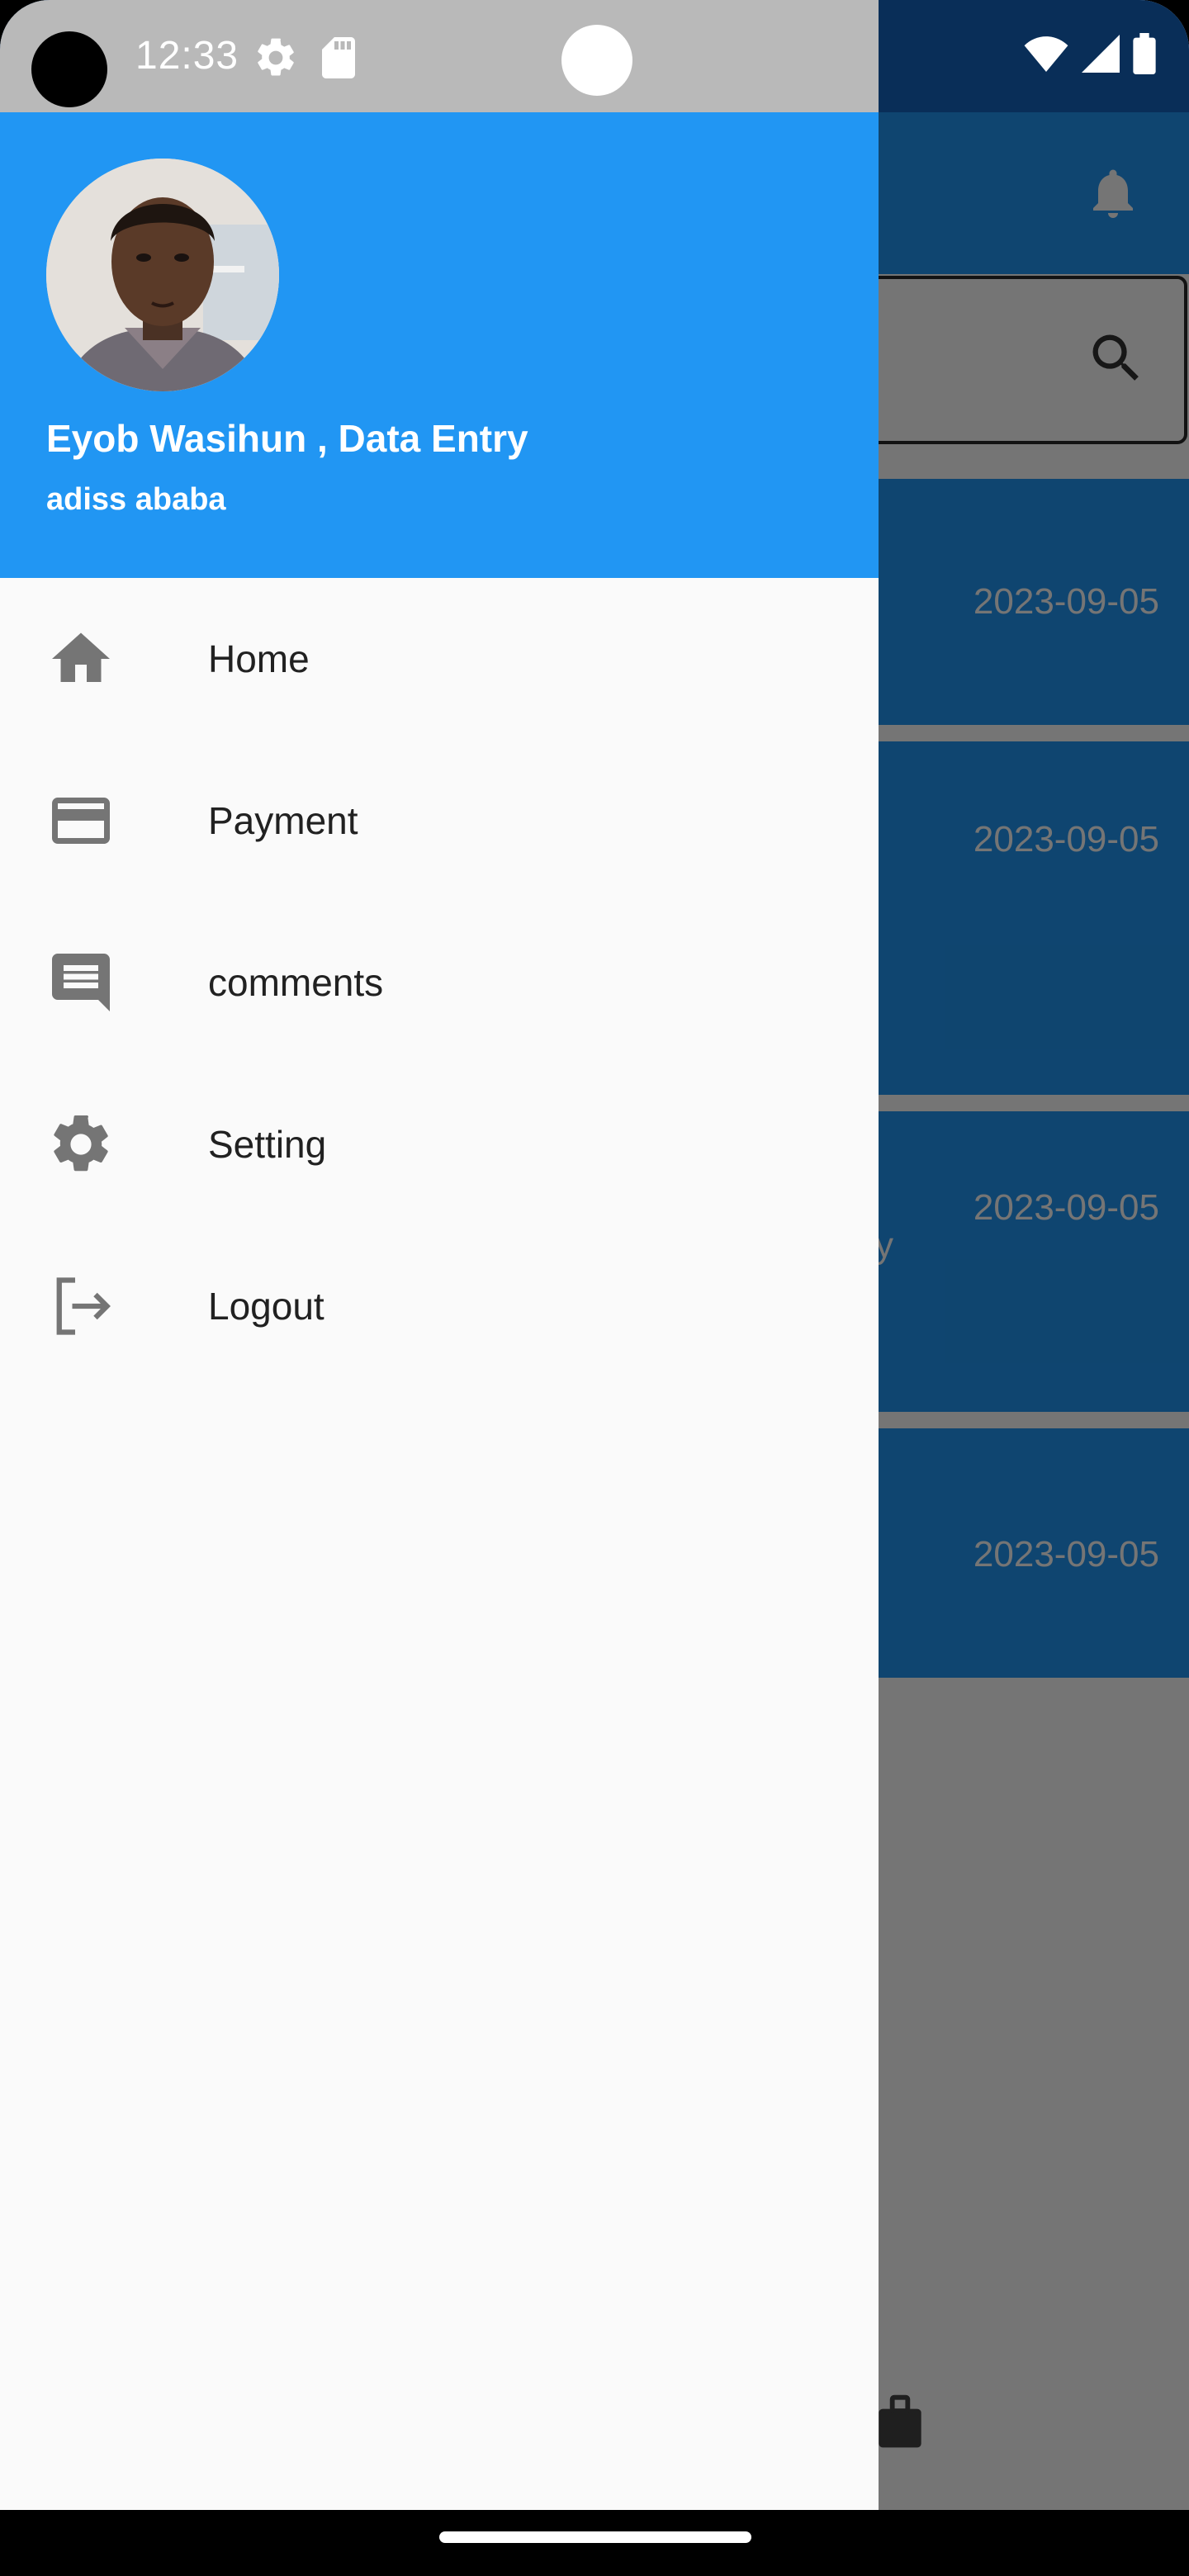 The height and width of the screenshot is (2576, 1189). What do you see at coordinates (595, 2537) in the screenshot?
I see `home-gesture-handle` at bounding box center [595, 2537].